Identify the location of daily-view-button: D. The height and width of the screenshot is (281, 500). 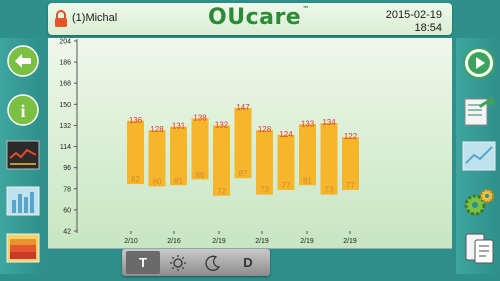
(248, 262).